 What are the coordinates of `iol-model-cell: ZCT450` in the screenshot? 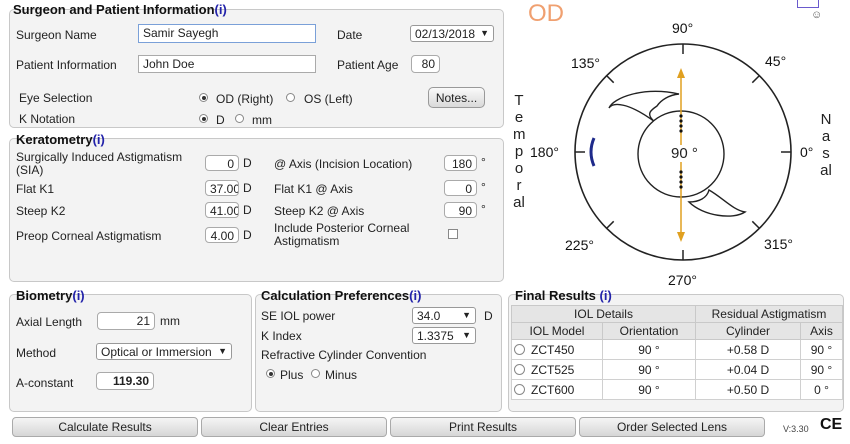 It's located at (557, 349).